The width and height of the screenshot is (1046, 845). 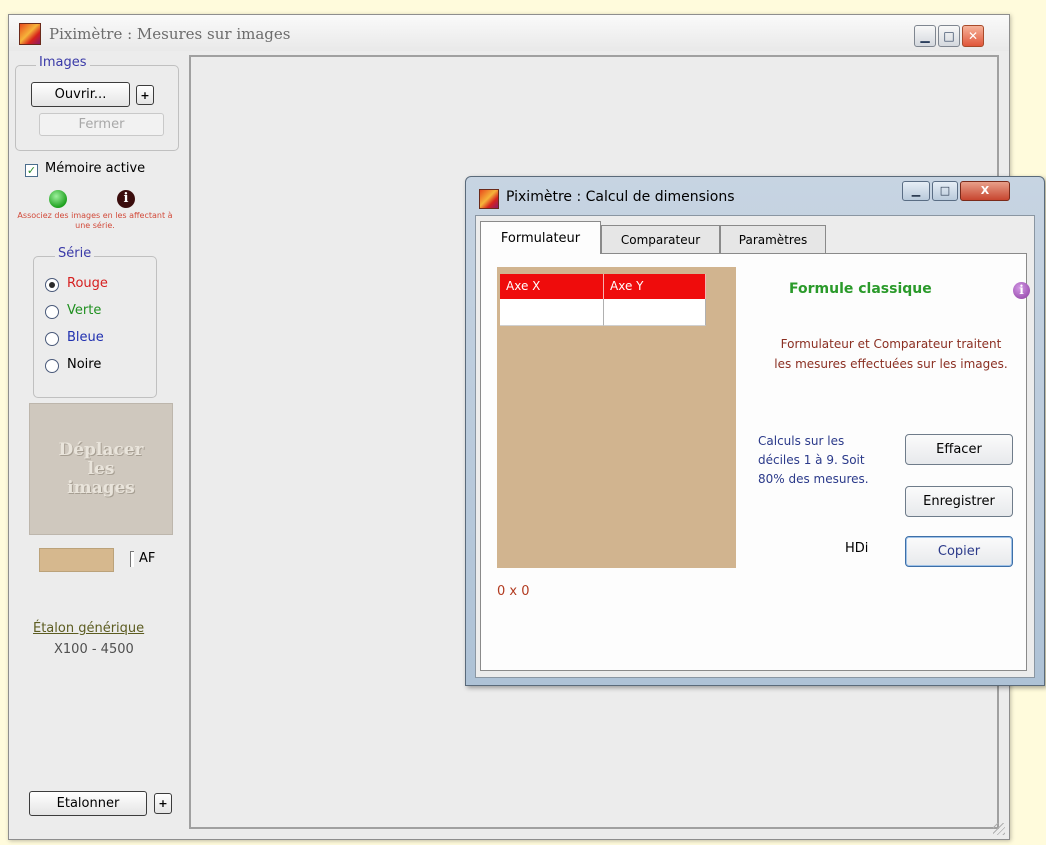 What do you see at coordinates (52, 339) in the screenshot?
I see `radio-bleue` at bounding box center [52, 339].